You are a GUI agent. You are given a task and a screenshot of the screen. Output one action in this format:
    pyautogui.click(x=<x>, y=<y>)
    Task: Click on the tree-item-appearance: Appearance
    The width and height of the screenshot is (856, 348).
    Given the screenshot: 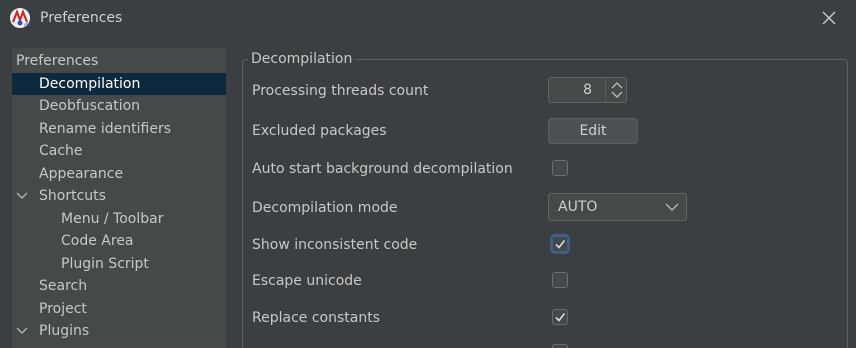 What is the action you would take?
    pyautogui.click(x=119, y=174)
    